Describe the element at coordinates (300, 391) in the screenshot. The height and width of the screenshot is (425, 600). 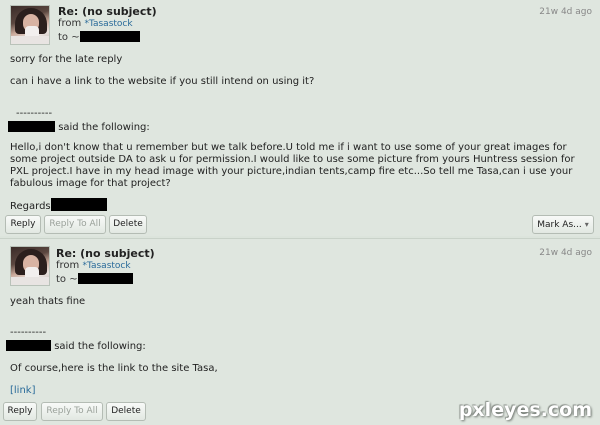
I see `quoted-link: [link]` at that location.